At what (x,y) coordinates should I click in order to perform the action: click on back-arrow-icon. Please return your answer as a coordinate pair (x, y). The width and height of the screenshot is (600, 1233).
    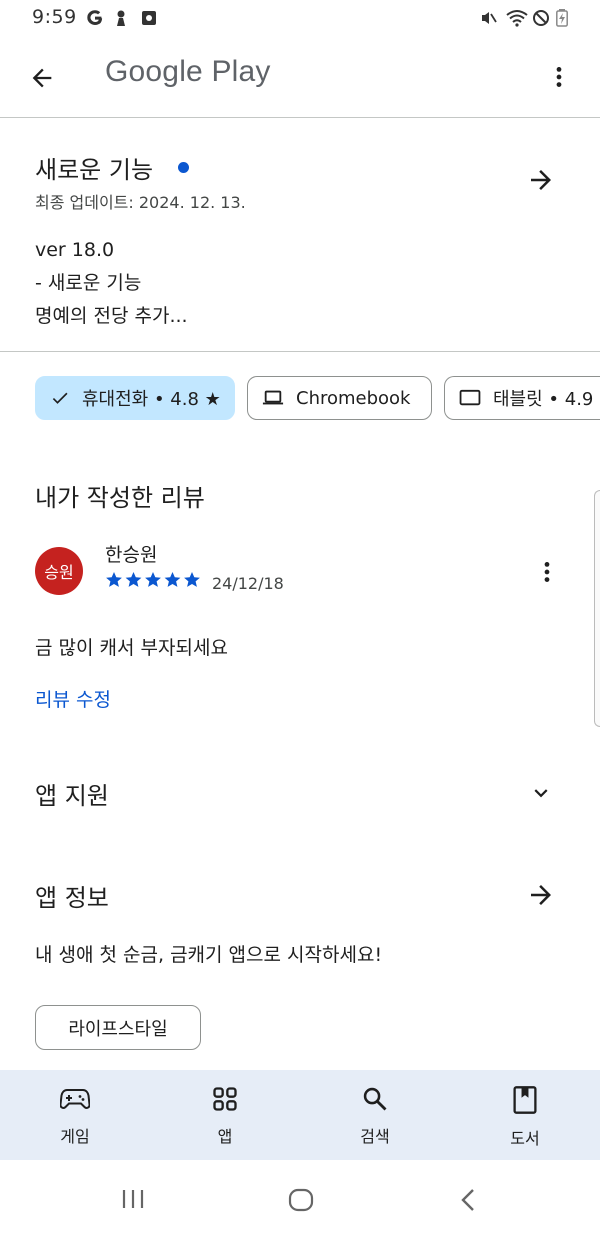
    Looking at the image, I should click on (42, 78).